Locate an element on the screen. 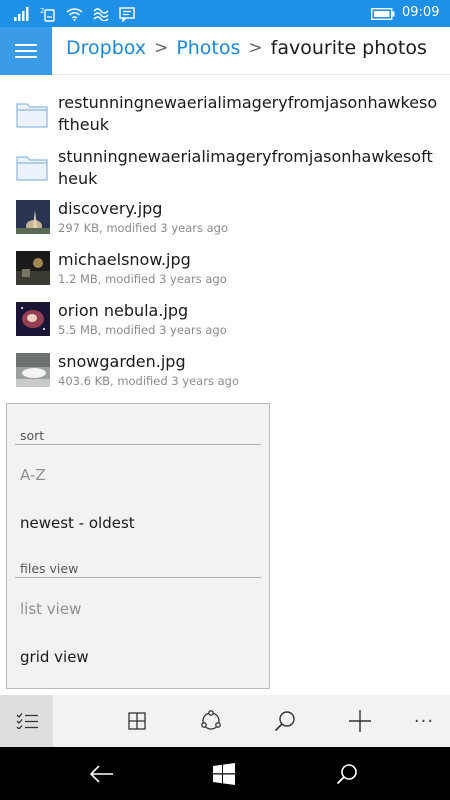 Image resolution: width=450 pixels, height=800 pixels. header-bar: Dropbox > Photos > favourite photos is located at coordinates (225, 51).